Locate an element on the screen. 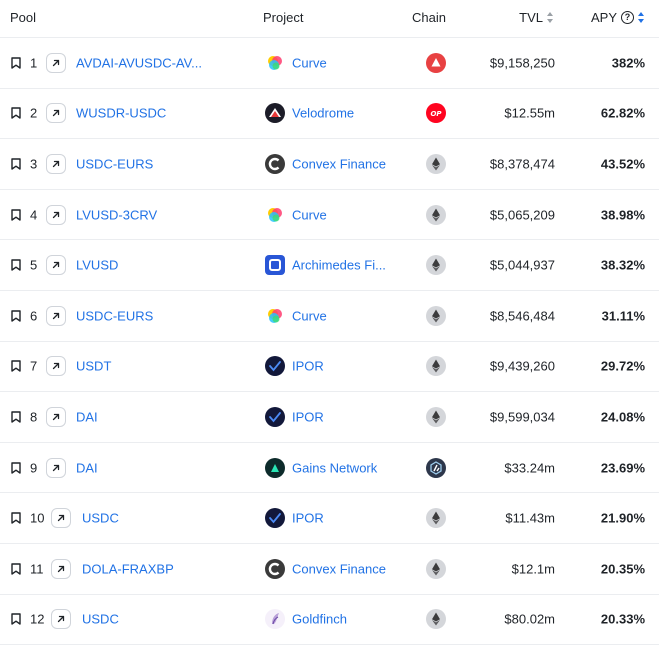 The image size is (659, 645). apy-value: 23.69% is located at coordinates (622, 468).